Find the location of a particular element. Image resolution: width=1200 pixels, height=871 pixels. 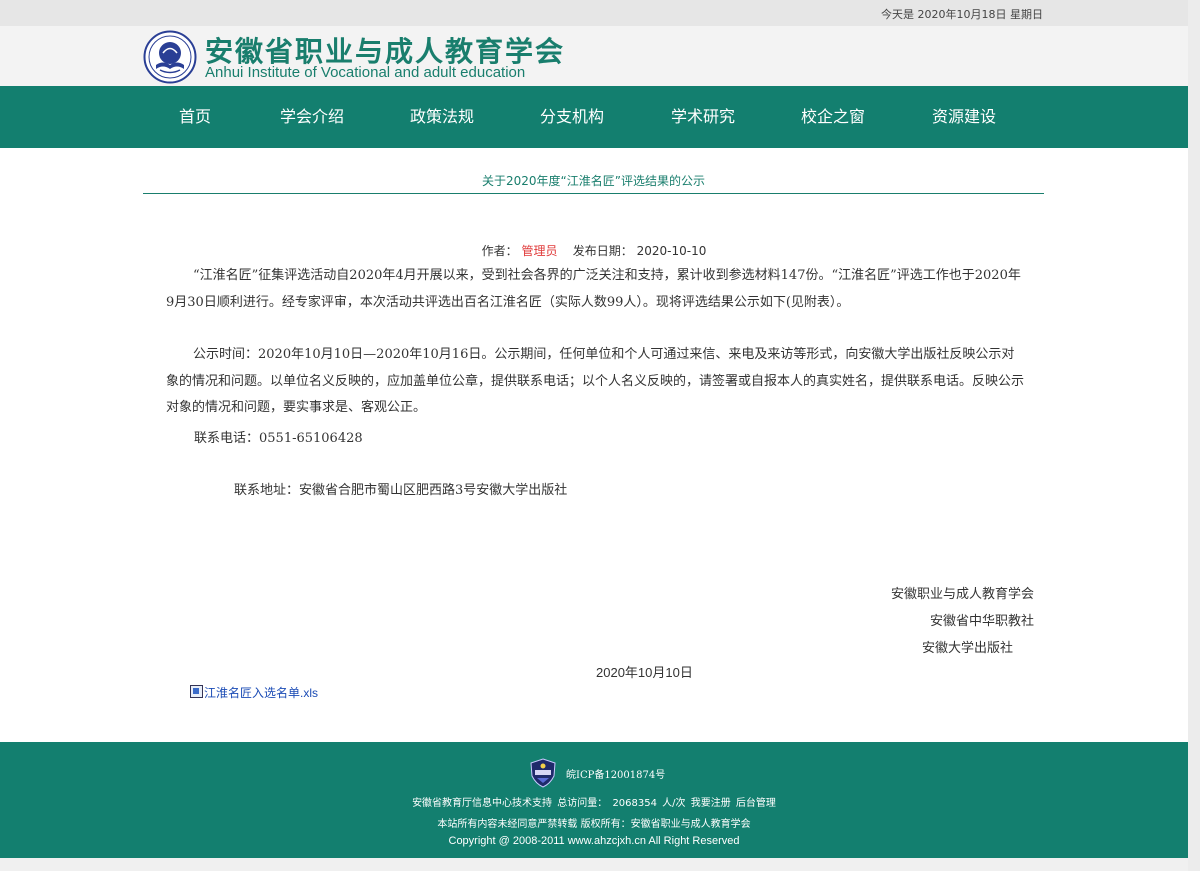

nav-item-policy: 政策法规 is located at coordinates (442, 117).